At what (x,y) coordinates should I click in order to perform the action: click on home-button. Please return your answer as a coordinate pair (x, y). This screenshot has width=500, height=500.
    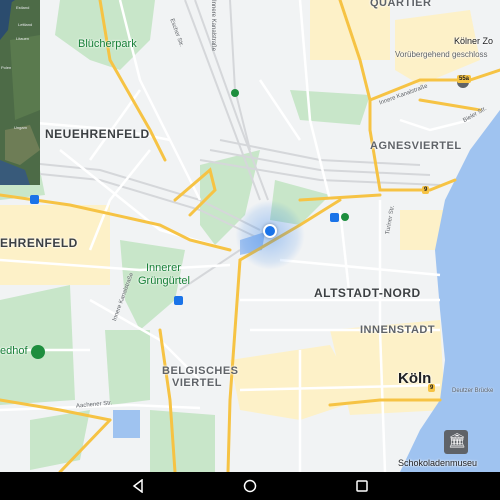
    Looking at the image, I should click on (250, 486).